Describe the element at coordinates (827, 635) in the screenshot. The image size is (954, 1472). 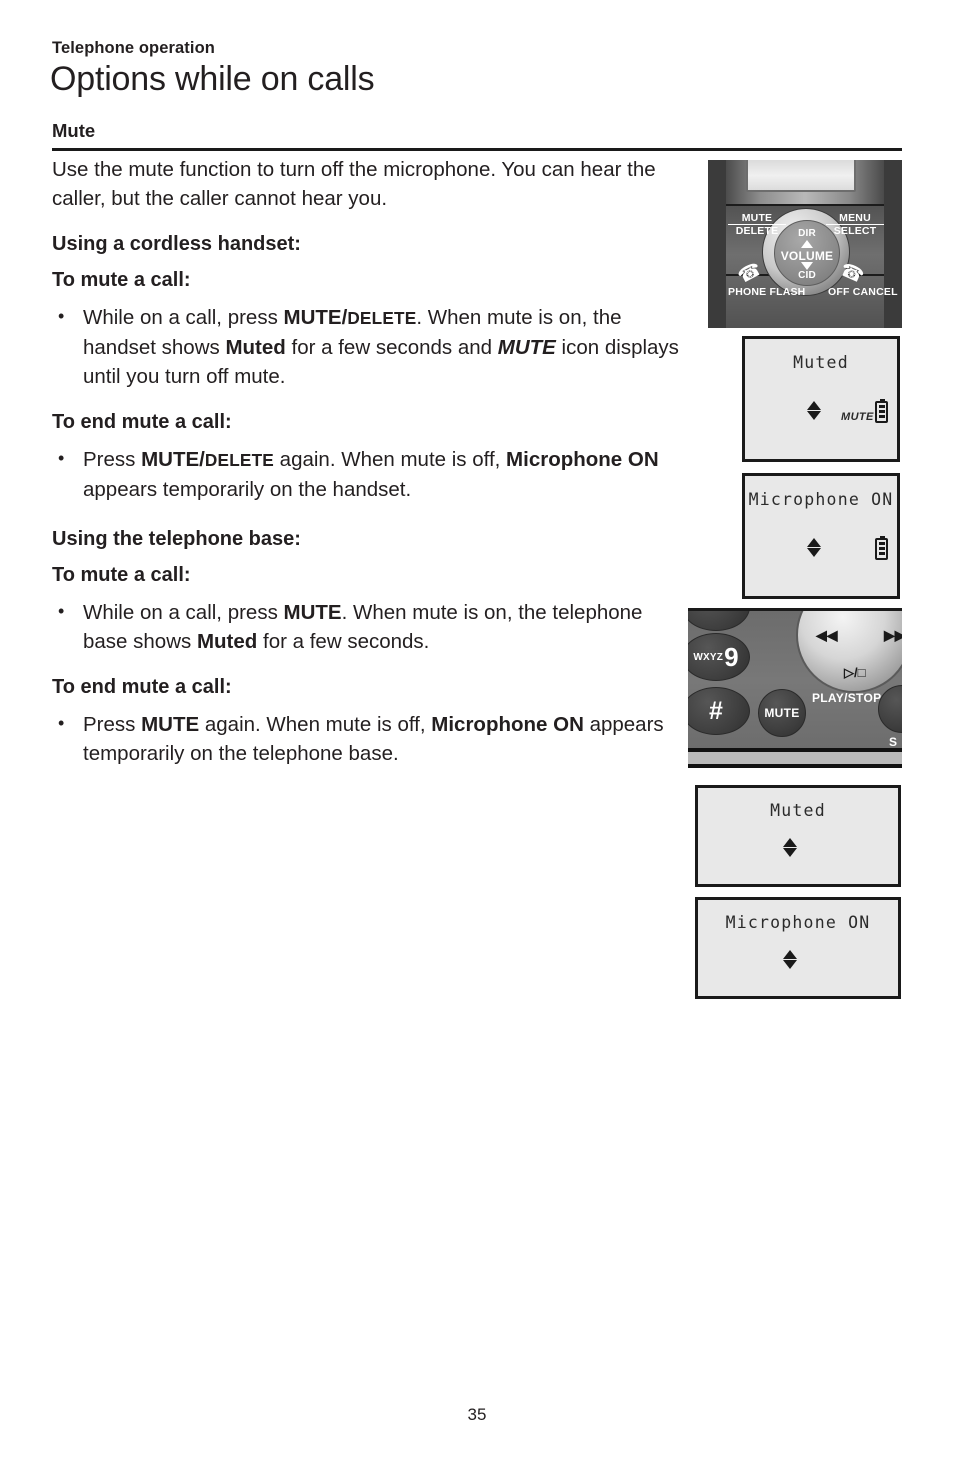
I see `rewind-icon: ◀◀` at that location.